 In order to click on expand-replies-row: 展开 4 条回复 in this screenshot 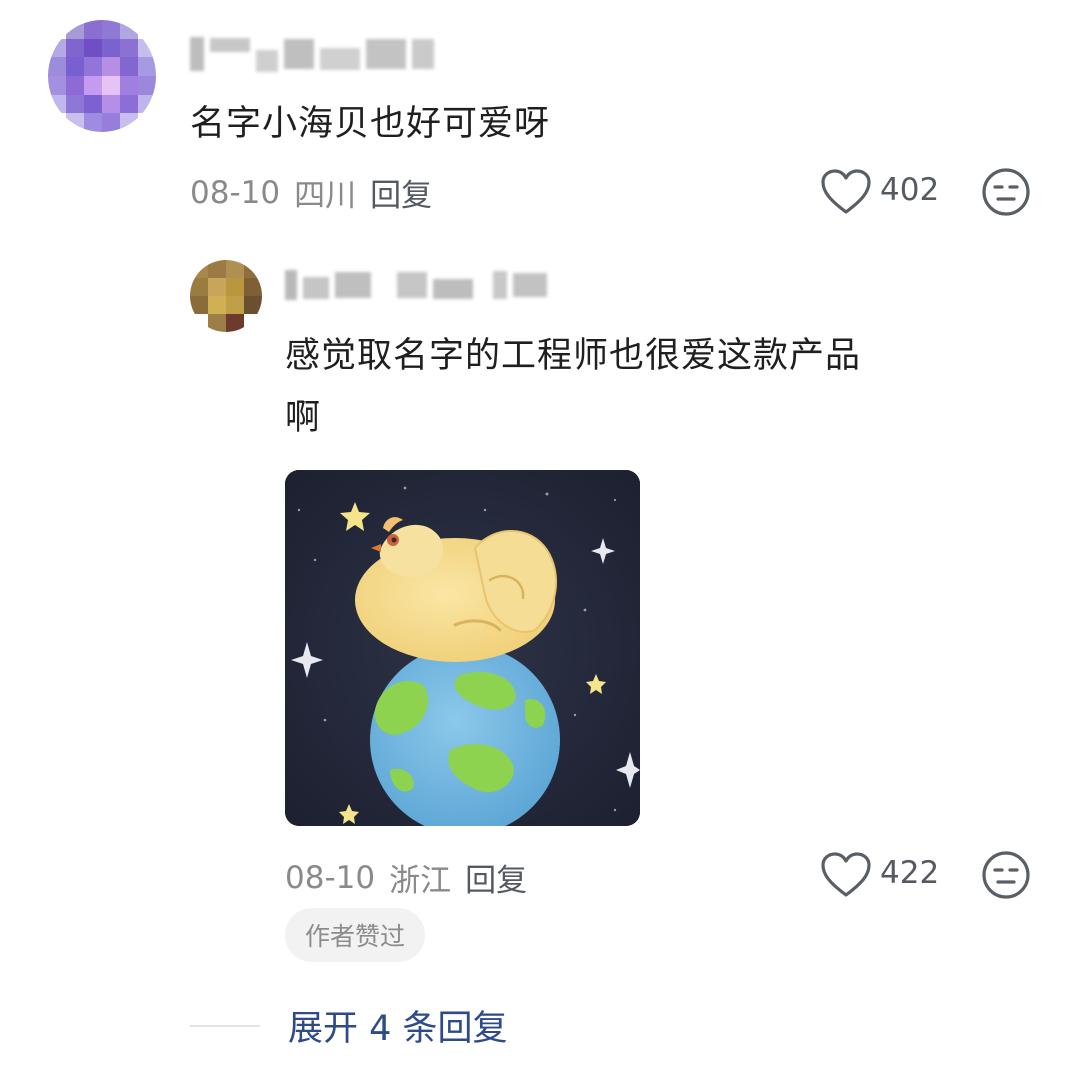, I will do `click(349, 1025)`.